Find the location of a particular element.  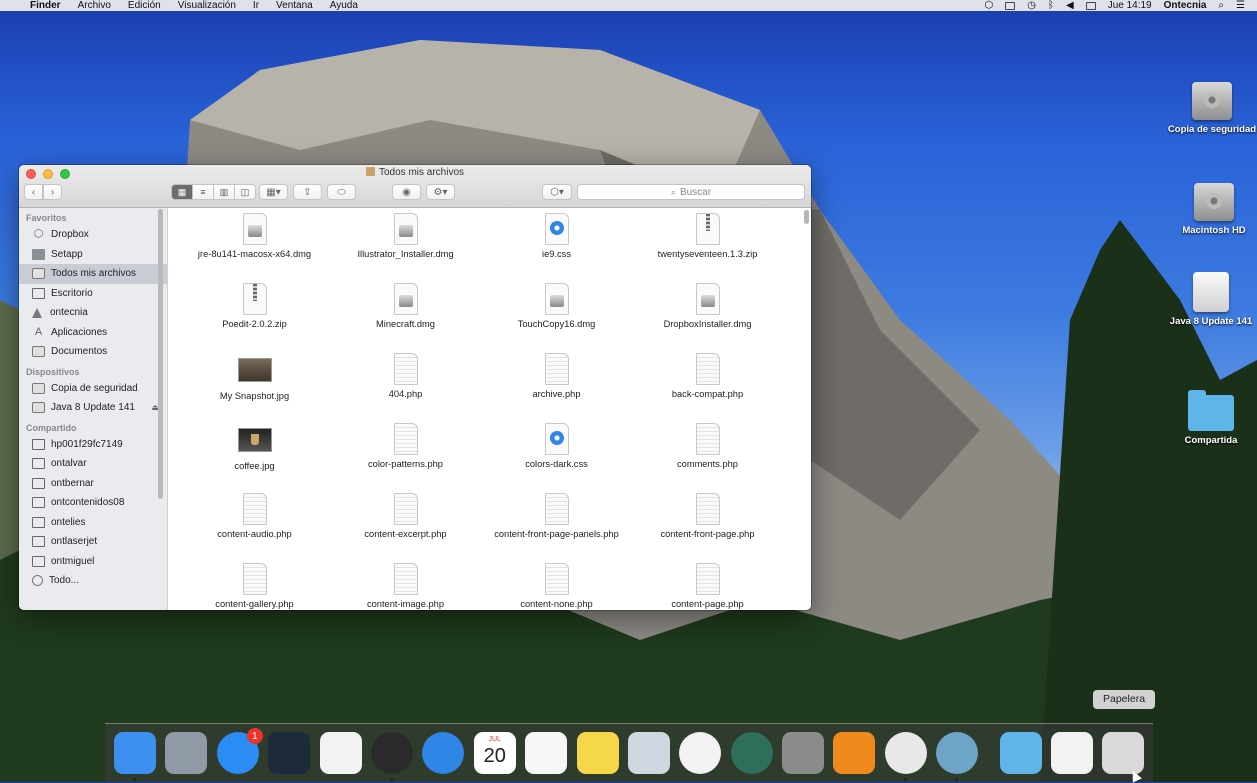

desktop-item-macintosh-hd: Macintosh HD is located at coordinates (1213, 209).